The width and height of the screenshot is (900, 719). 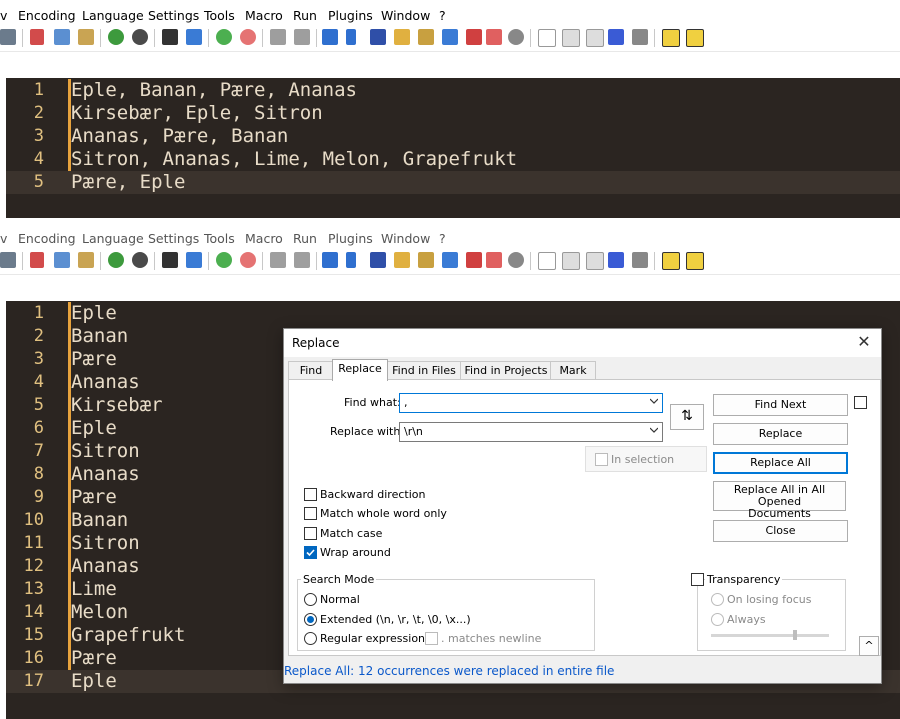 I want to click on menu-macro: Macro, so click(x=264, y=15).